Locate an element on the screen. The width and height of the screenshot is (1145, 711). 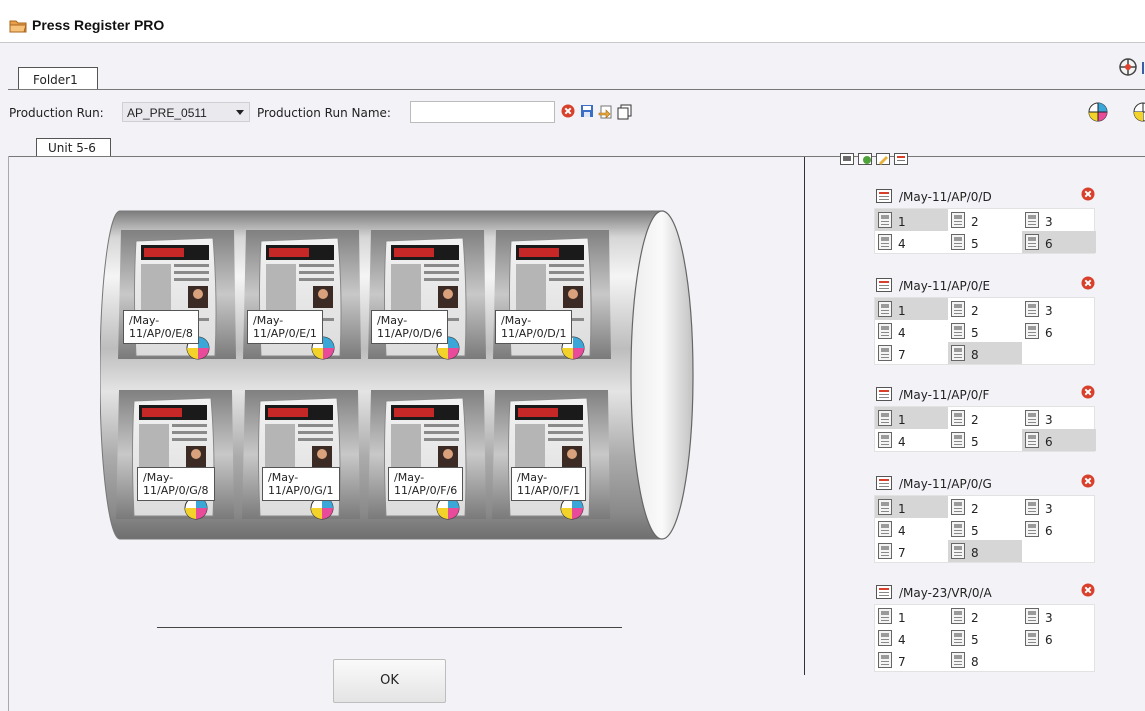
top-right-toolbar is located at coordinates (1115, 67).